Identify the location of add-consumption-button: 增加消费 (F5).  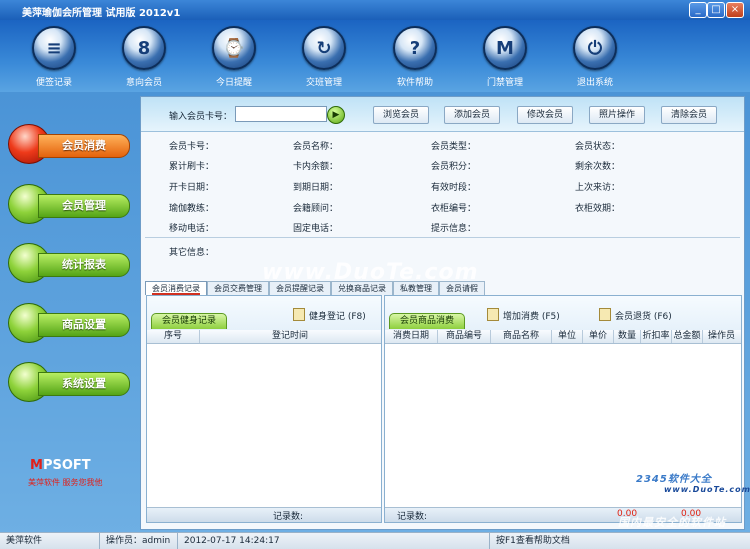
(523, 315).